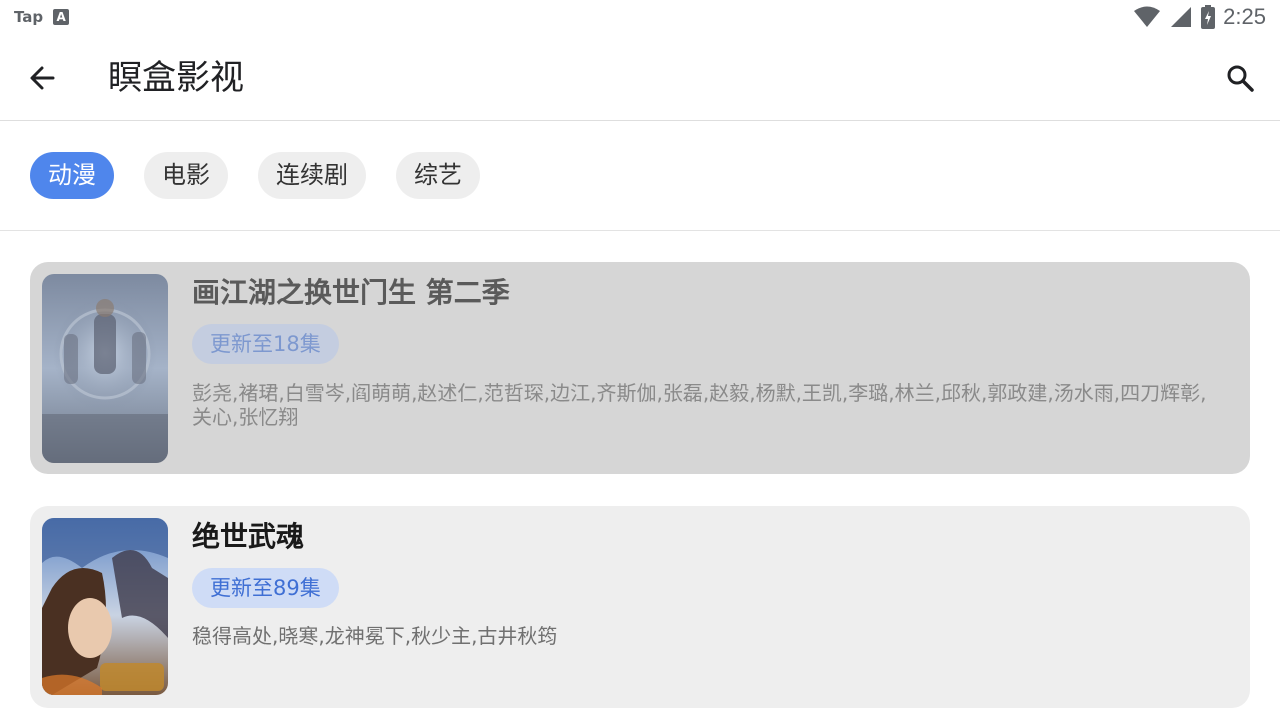  I want to click on accessibility-icon: A, so click(61, 17).